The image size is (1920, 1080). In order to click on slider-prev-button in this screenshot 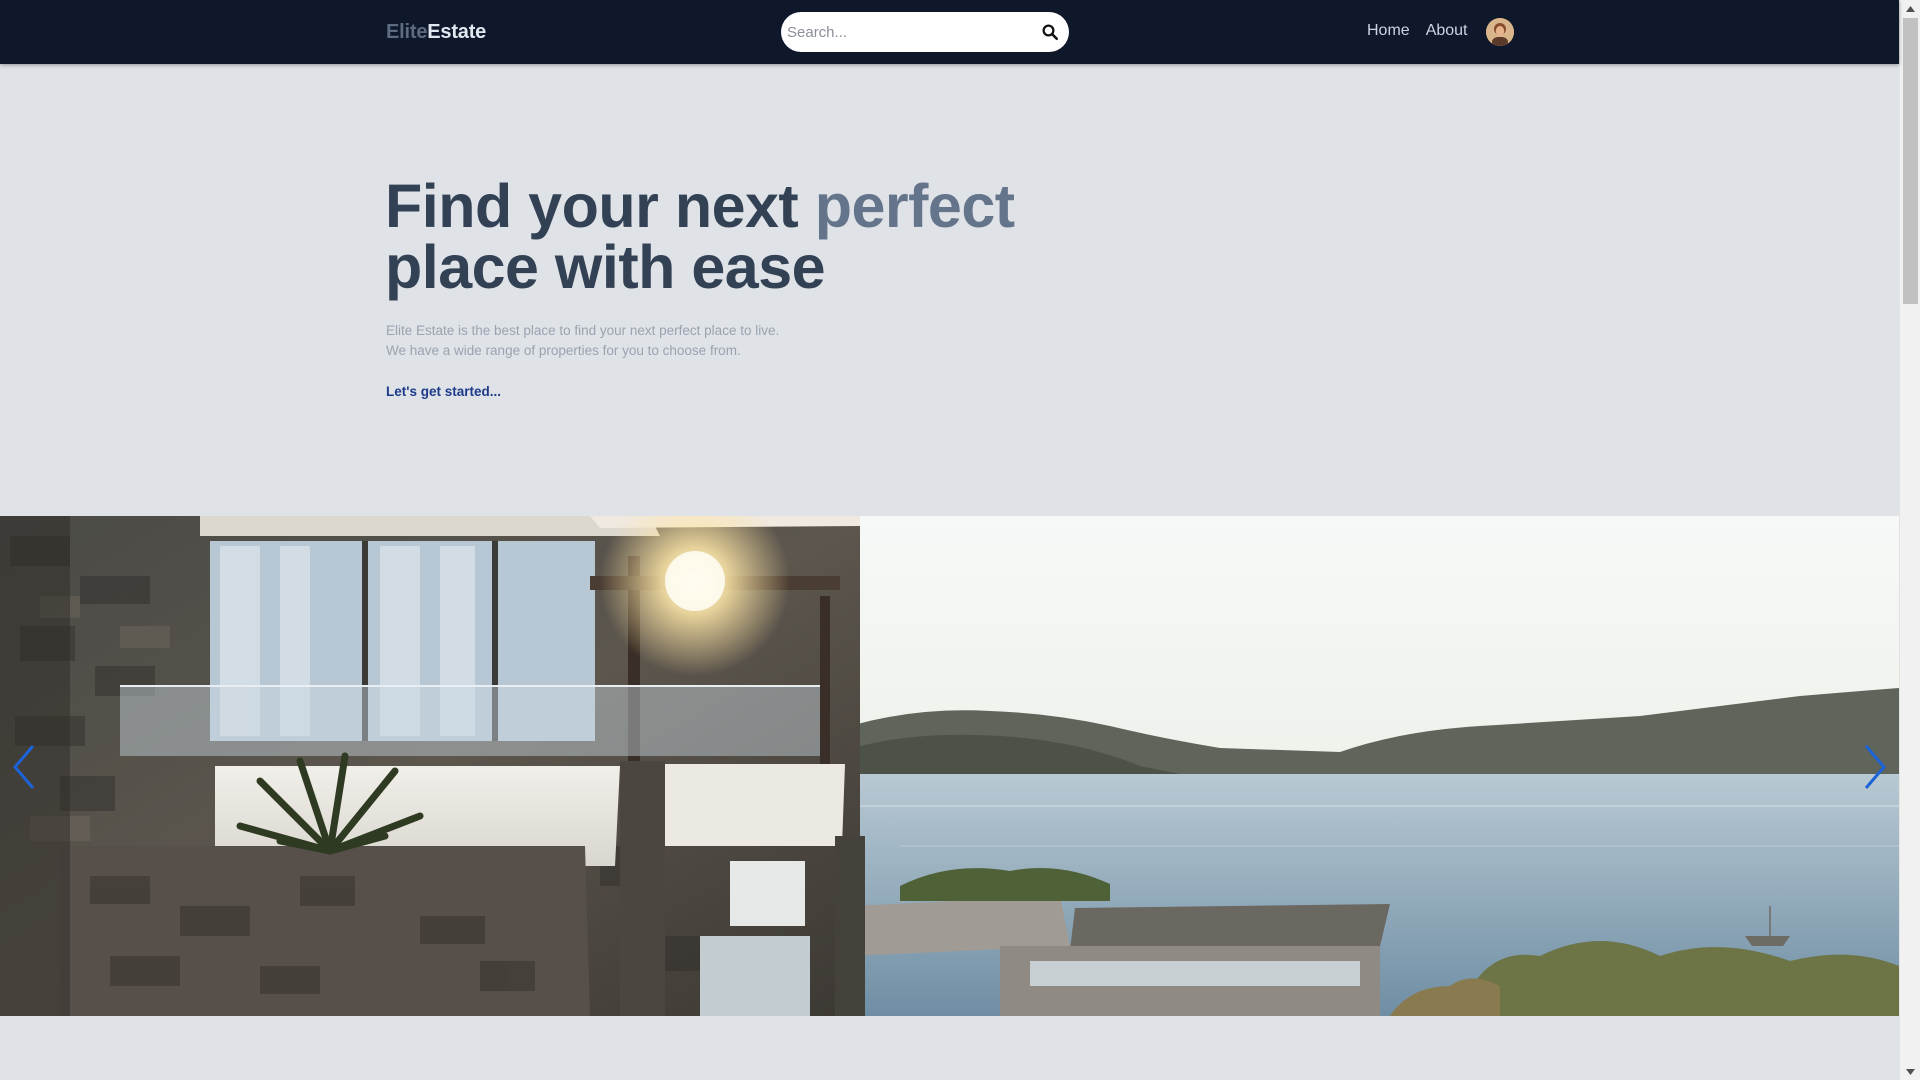, I will do `click(24, 767)`.